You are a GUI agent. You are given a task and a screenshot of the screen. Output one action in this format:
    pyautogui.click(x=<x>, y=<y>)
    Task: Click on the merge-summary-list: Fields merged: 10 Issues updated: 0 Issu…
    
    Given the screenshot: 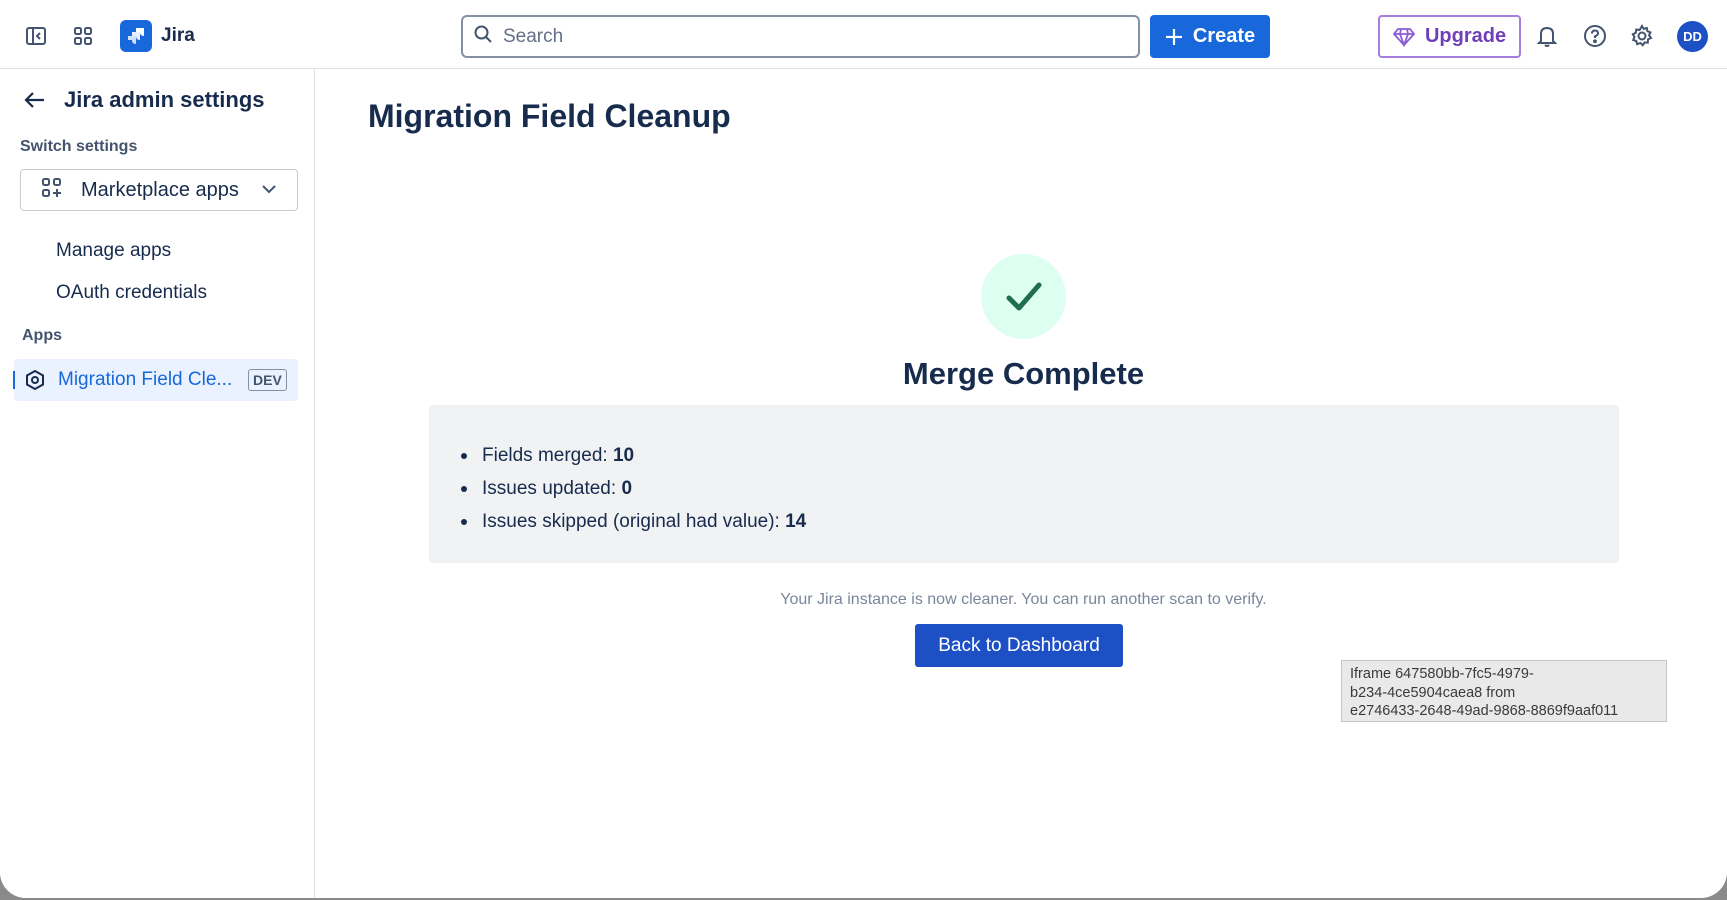 What is the action you would take?
    pyautogui.click(x=633, y=488)
    